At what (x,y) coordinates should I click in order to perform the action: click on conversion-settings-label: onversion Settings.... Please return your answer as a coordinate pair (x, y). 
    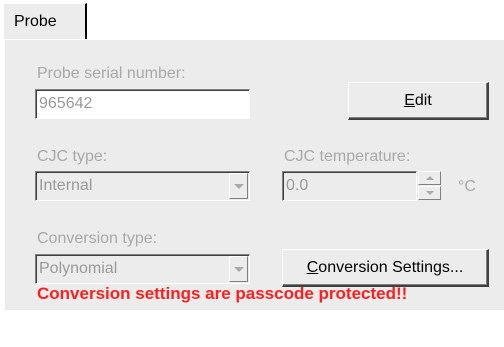
    Looking at the image, I should click on (391, 267).